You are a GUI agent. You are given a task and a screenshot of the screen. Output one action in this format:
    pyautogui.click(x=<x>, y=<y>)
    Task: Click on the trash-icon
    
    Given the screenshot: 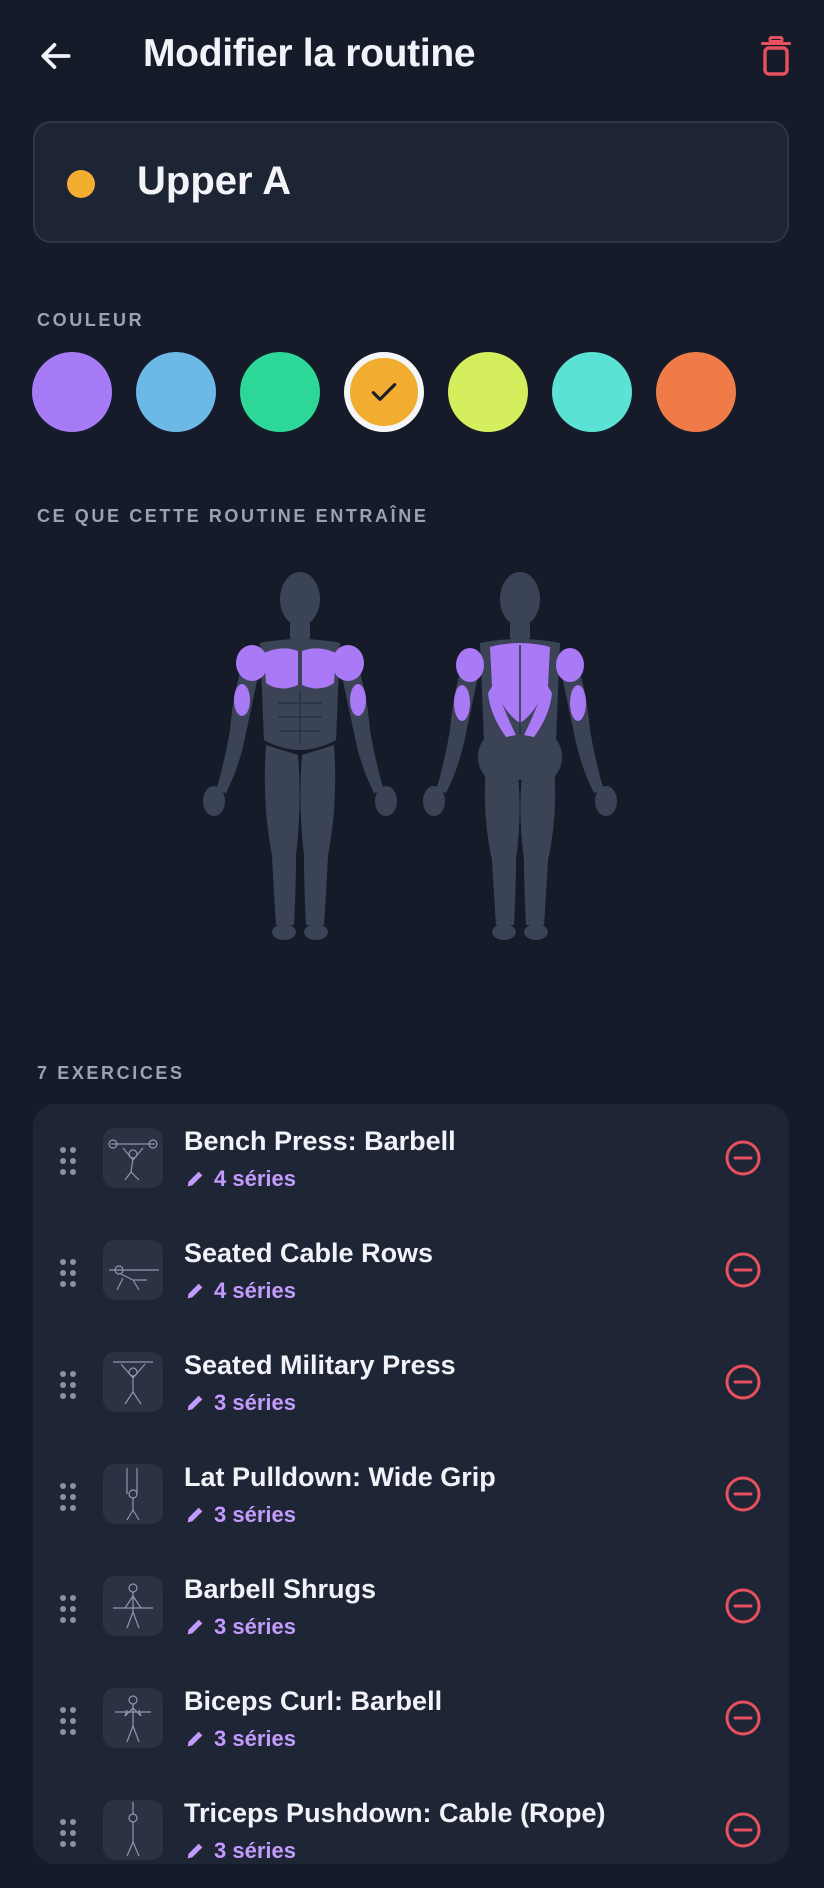 What is the action you would take?
    pyautogui.click(x=776, y=56)
    